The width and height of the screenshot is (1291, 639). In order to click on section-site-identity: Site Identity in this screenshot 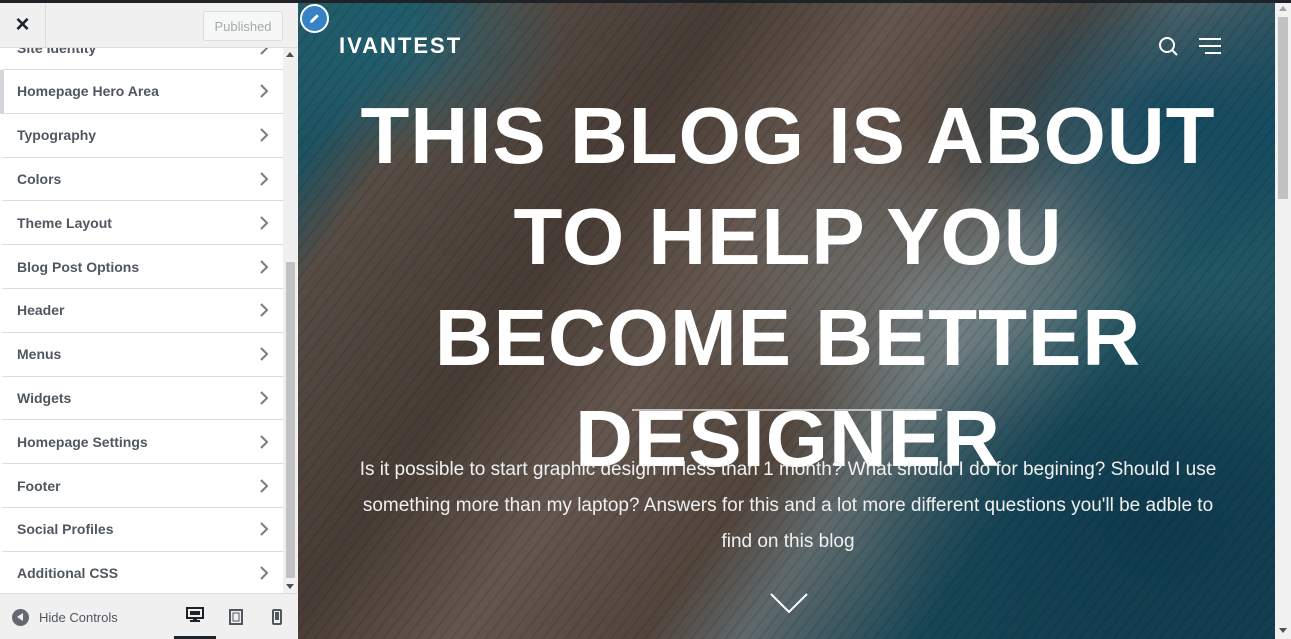, I will do `click(141, 59)`.